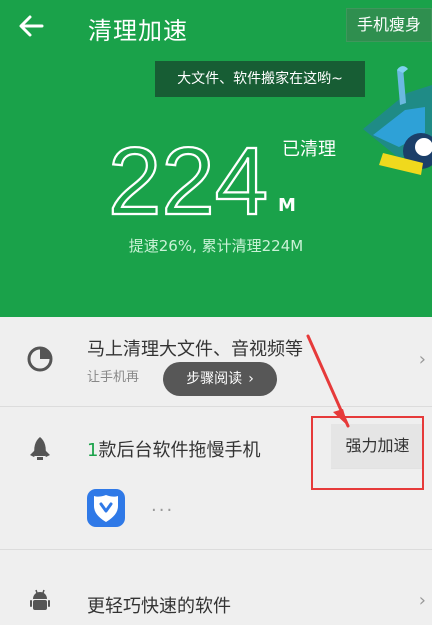 The height and width of the screenshot is (625, 432). I want to click on rocket-icon, so click(40, 448).